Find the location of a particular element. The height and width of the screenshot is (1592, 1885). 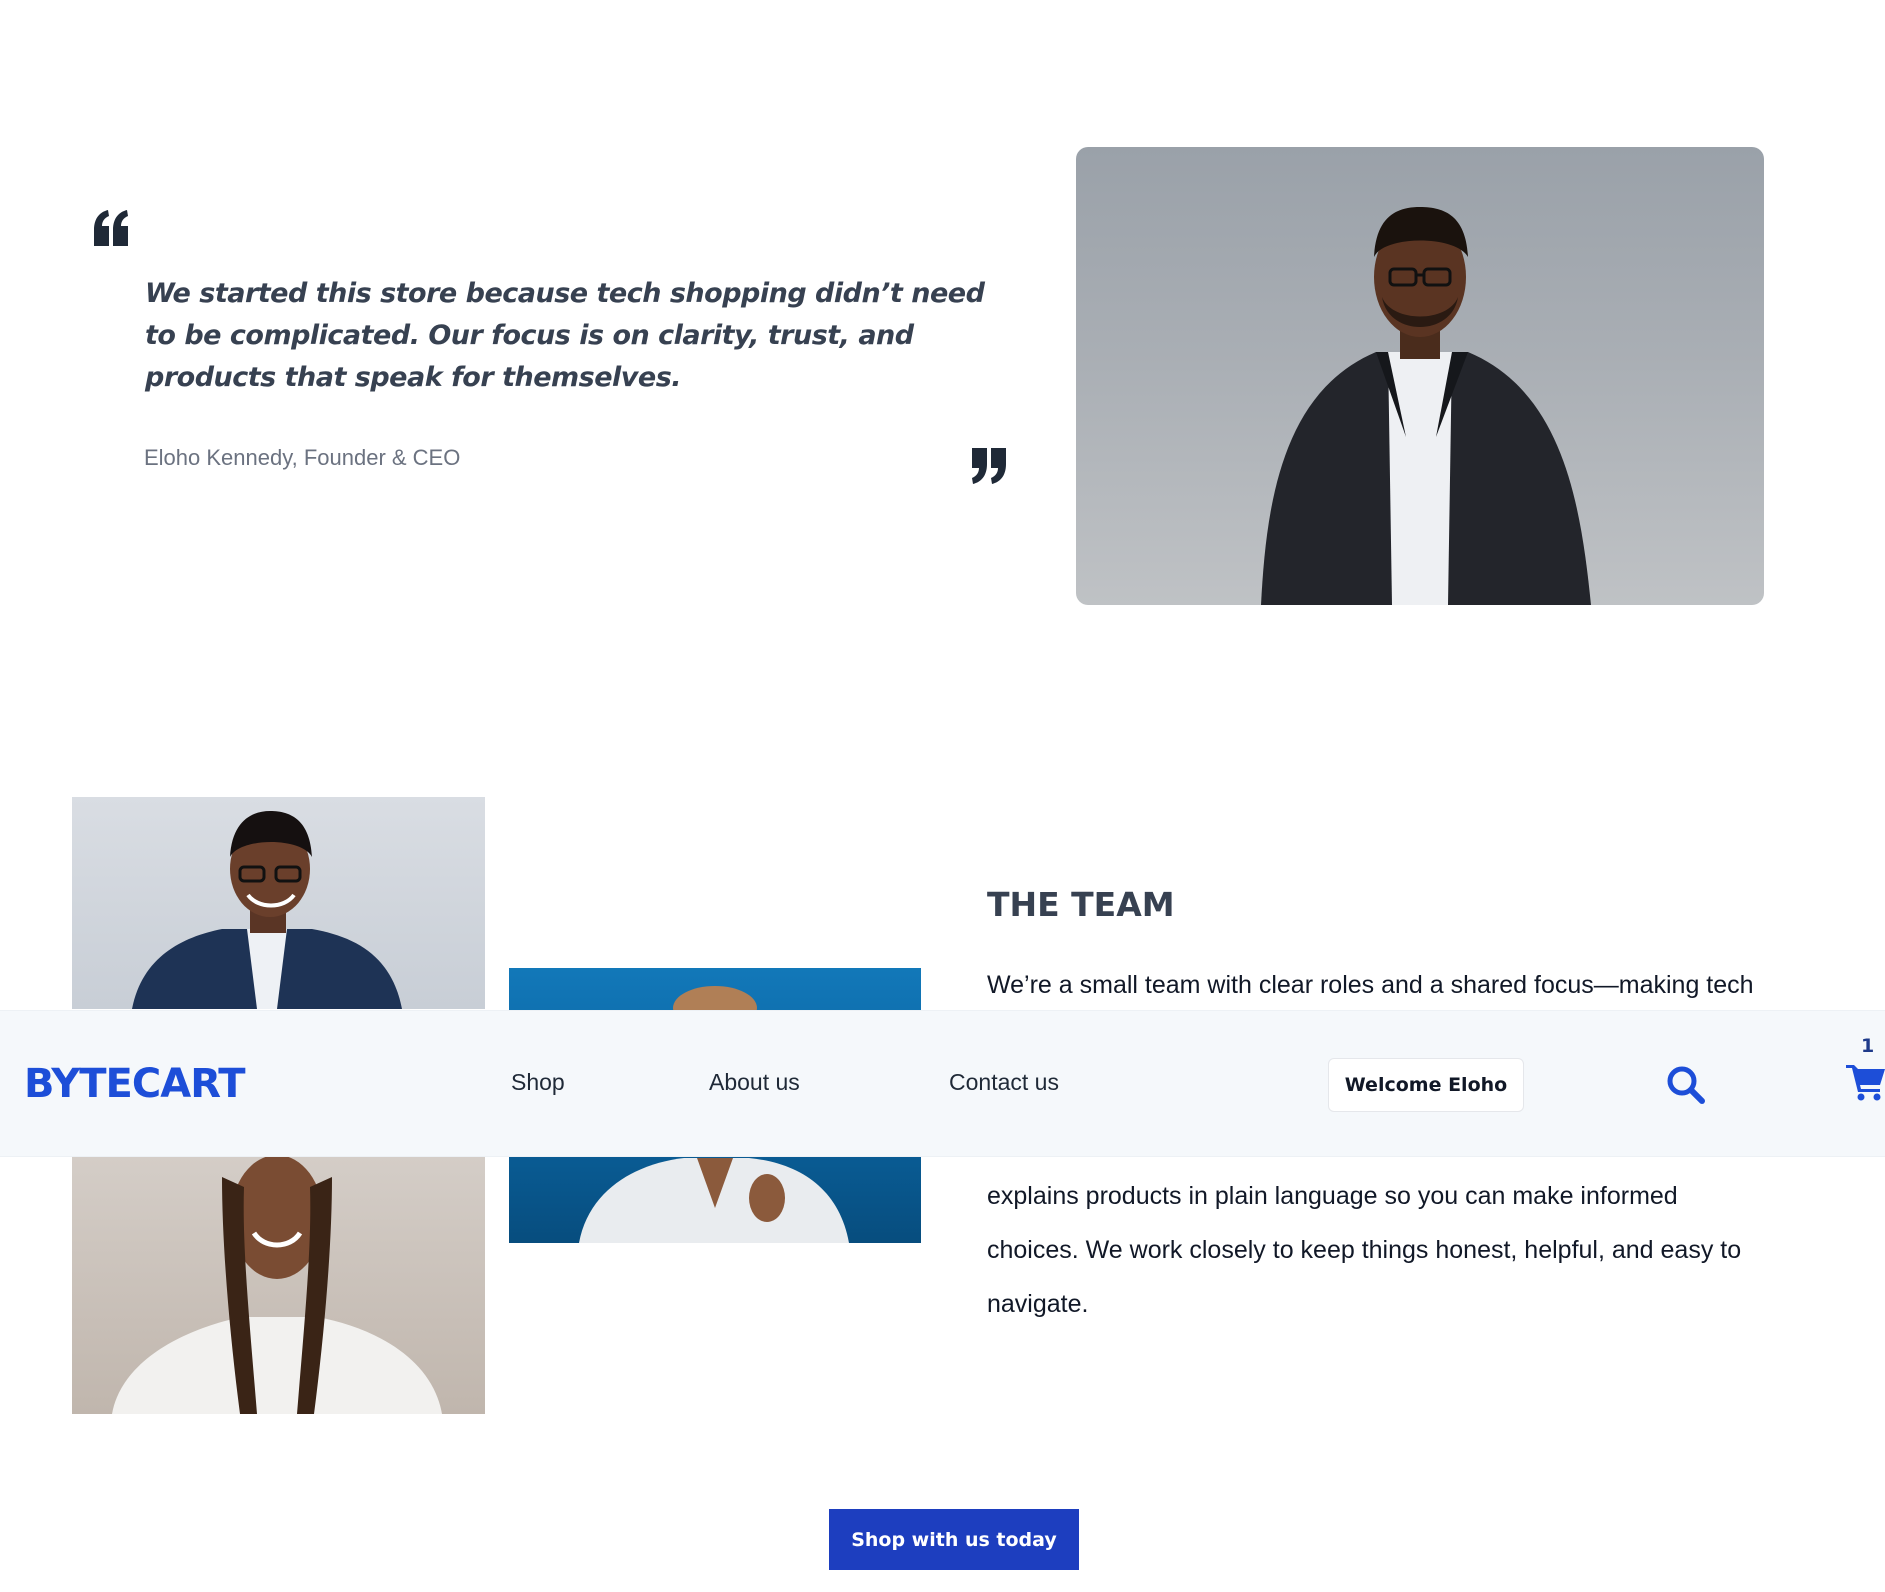

quote-open-icon is located at coordinates (111, 228).